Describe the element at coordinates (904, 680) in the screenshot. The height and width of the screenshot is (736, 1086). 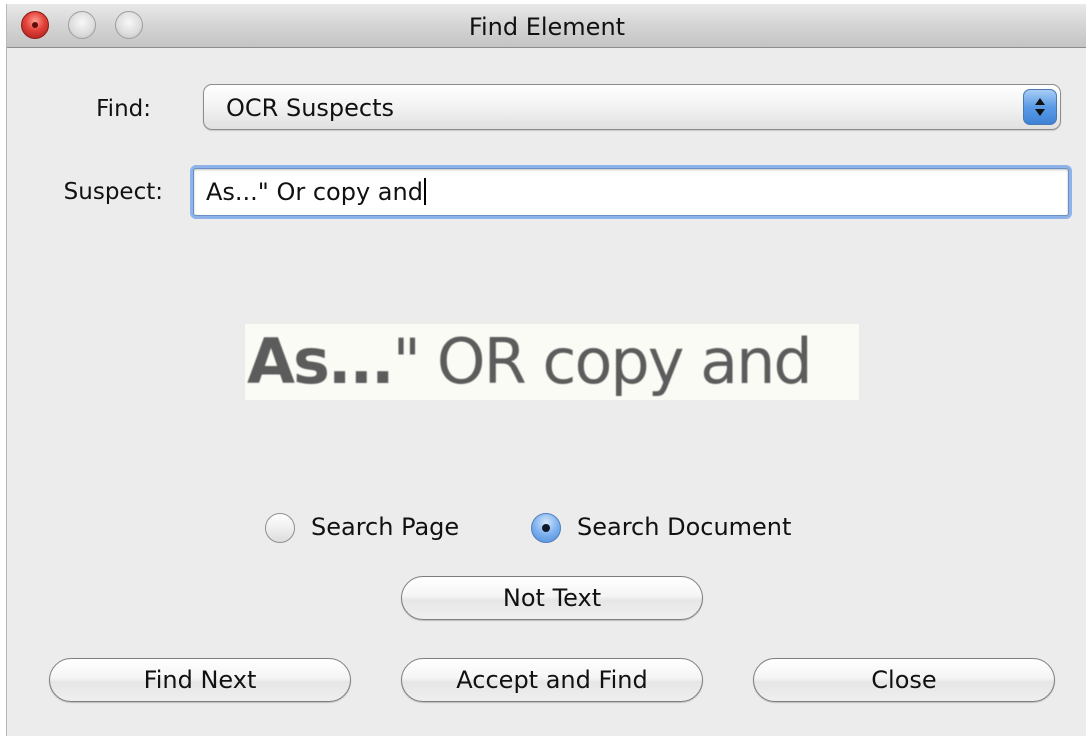
I see `close-button: Close` at that location.